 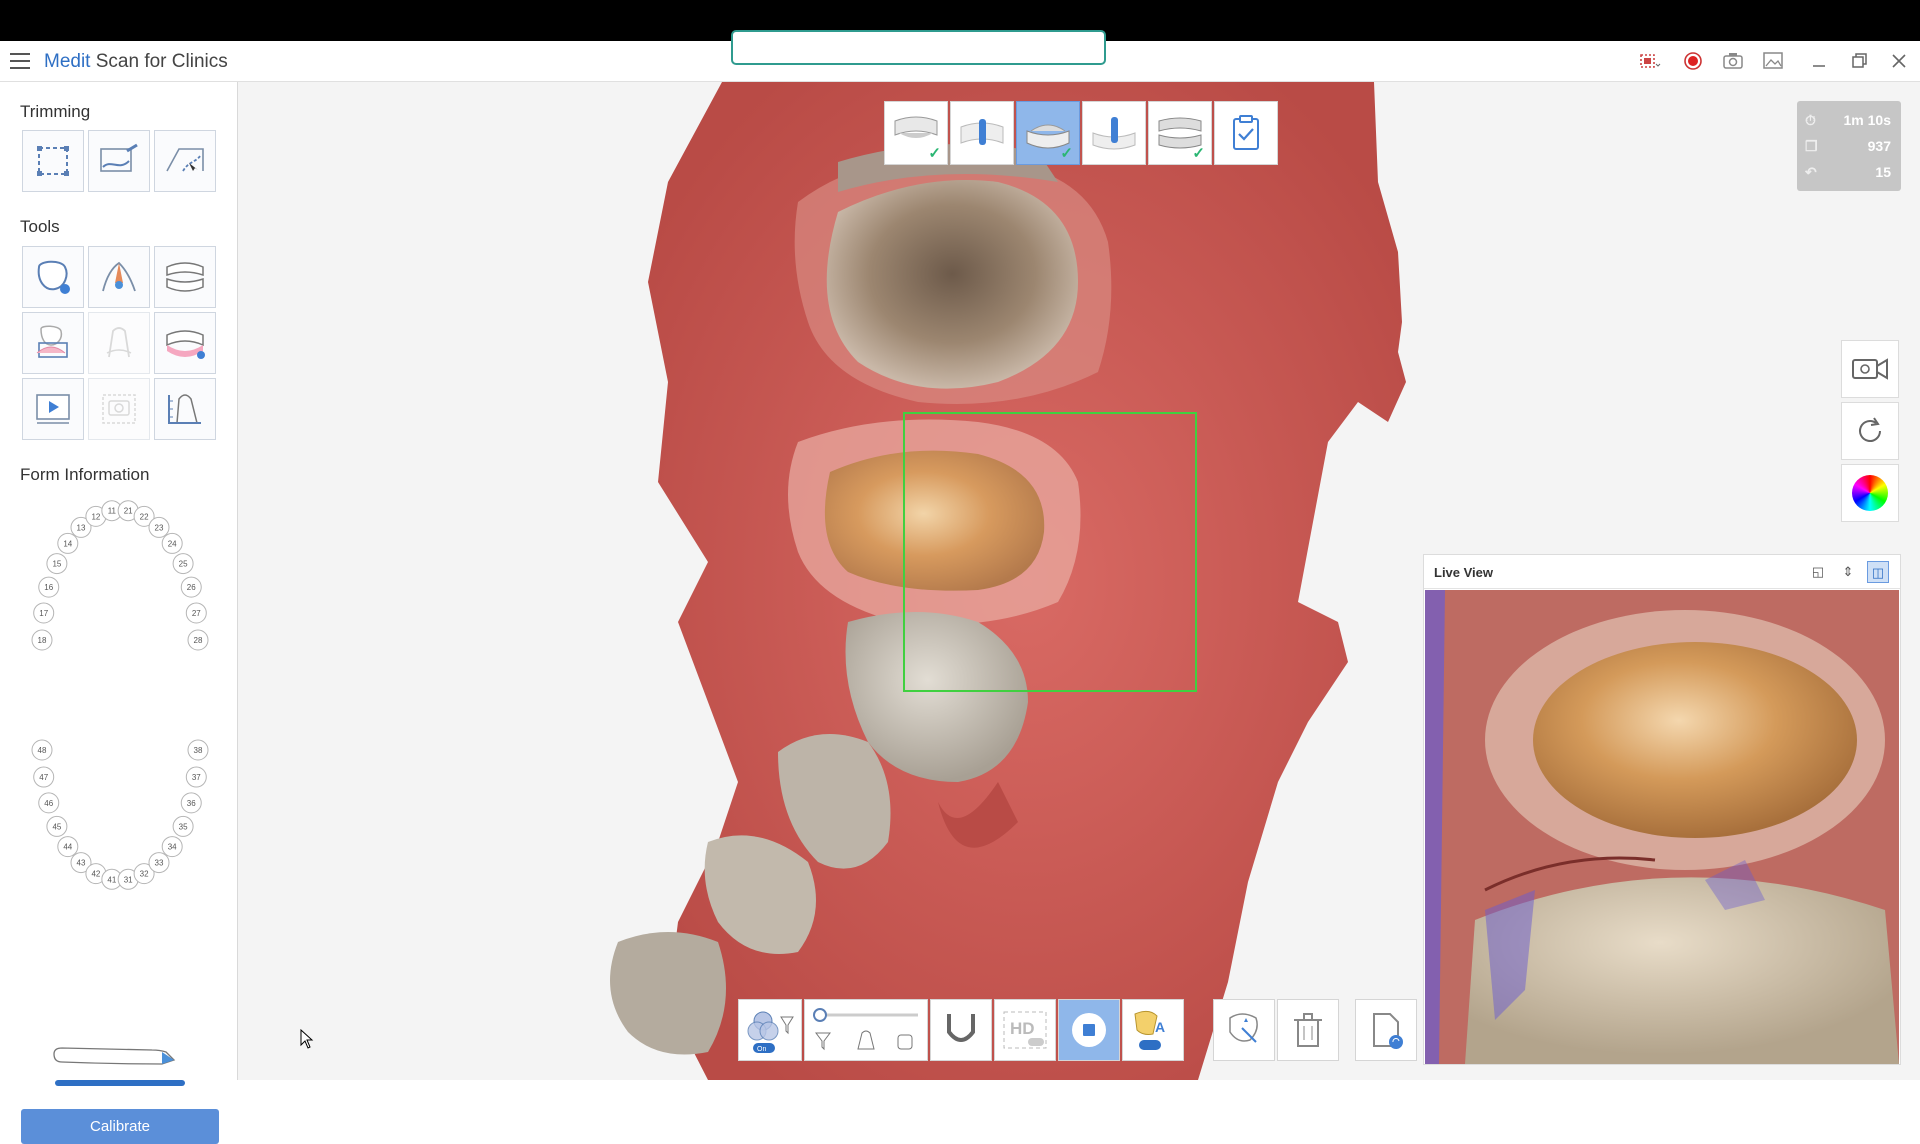 I want to click on lock-tooth-icon, so click(x=53, y=277).